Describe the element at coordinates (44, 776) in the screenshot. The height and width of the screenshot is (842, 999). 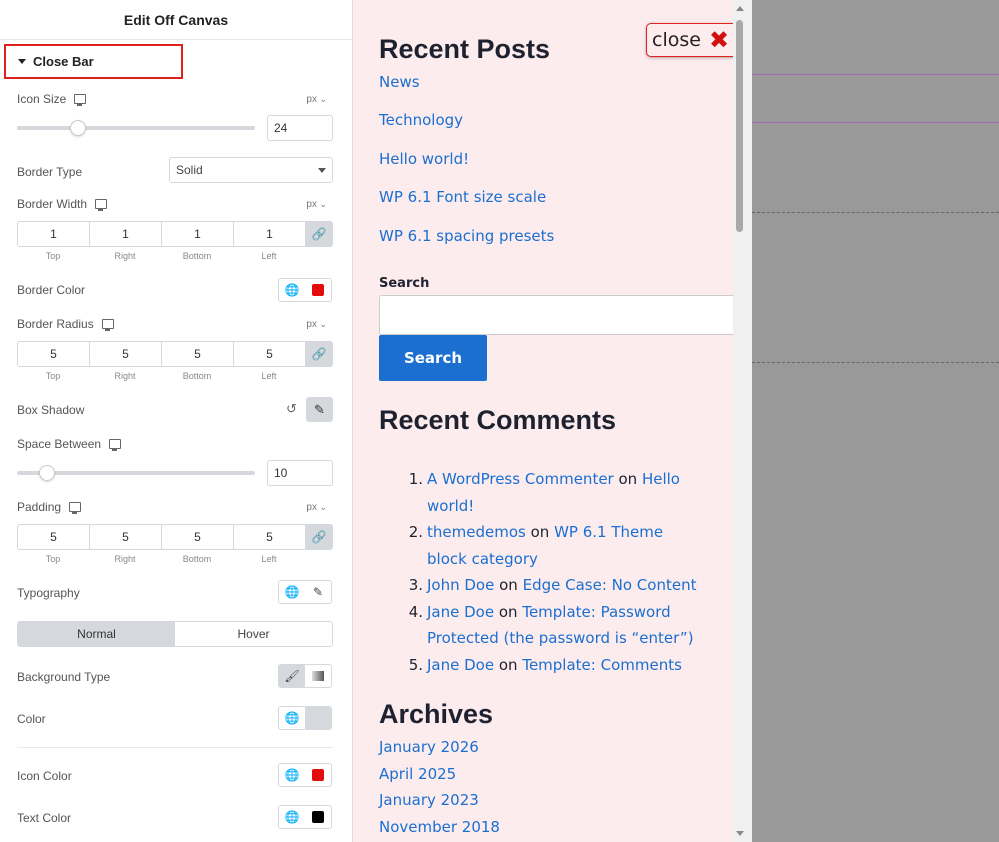
I see `icon-color-label: Icon Color` at that location.